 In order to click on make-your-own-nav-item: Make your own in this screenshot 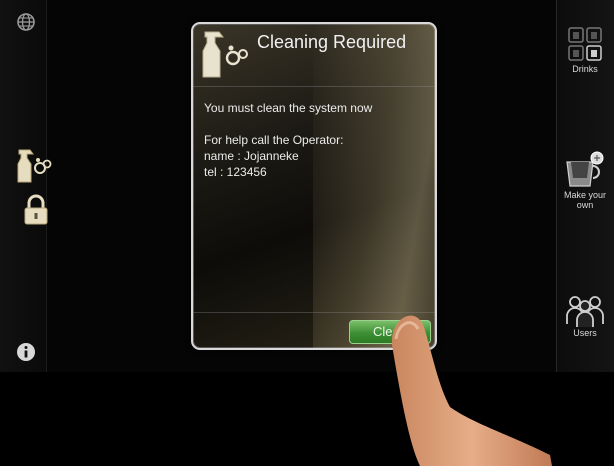, I will do `click(585, 180)`.